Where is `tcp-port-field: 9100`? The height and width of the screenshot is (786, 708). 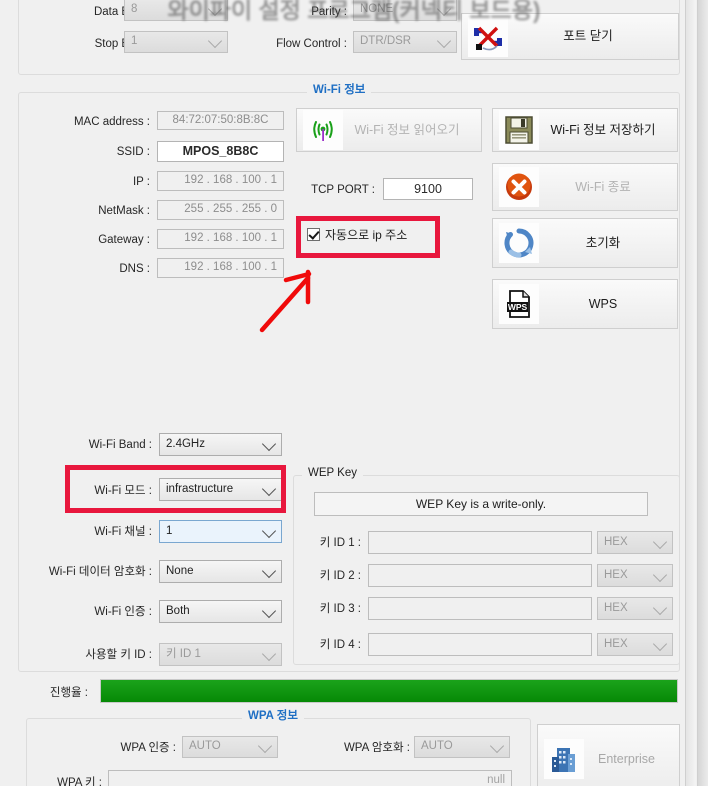 tcp-port-field: 9100 is located at coordinates (428, 189).